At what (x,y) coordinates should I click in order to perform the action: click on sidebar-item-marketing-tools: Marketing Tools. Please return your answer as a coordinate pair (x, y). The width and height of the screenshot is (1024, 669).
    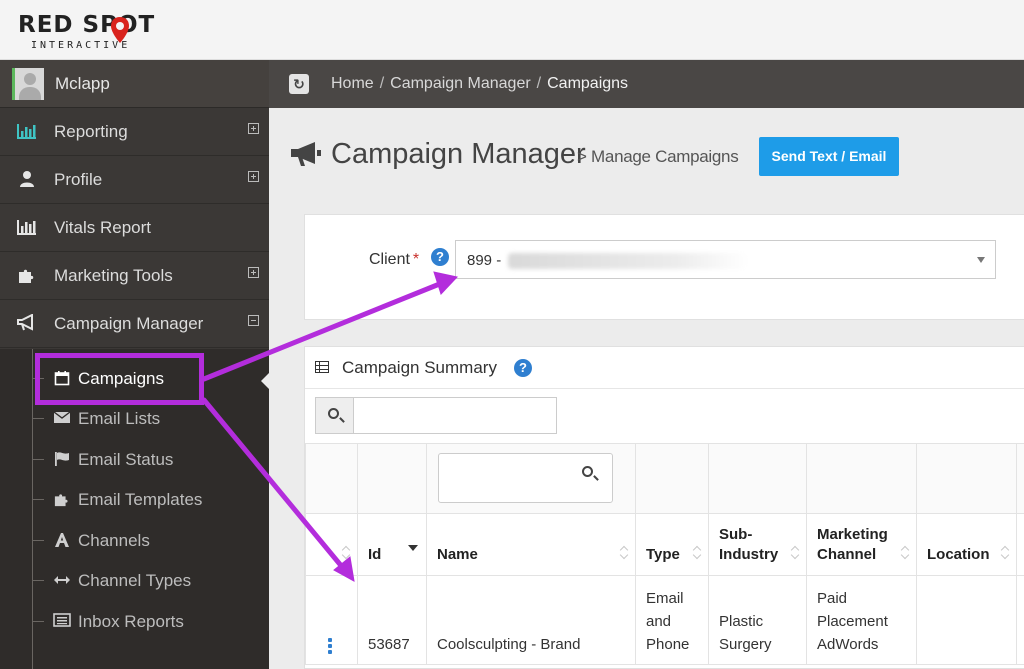
    Looking at the image, I should click on (134, 276).